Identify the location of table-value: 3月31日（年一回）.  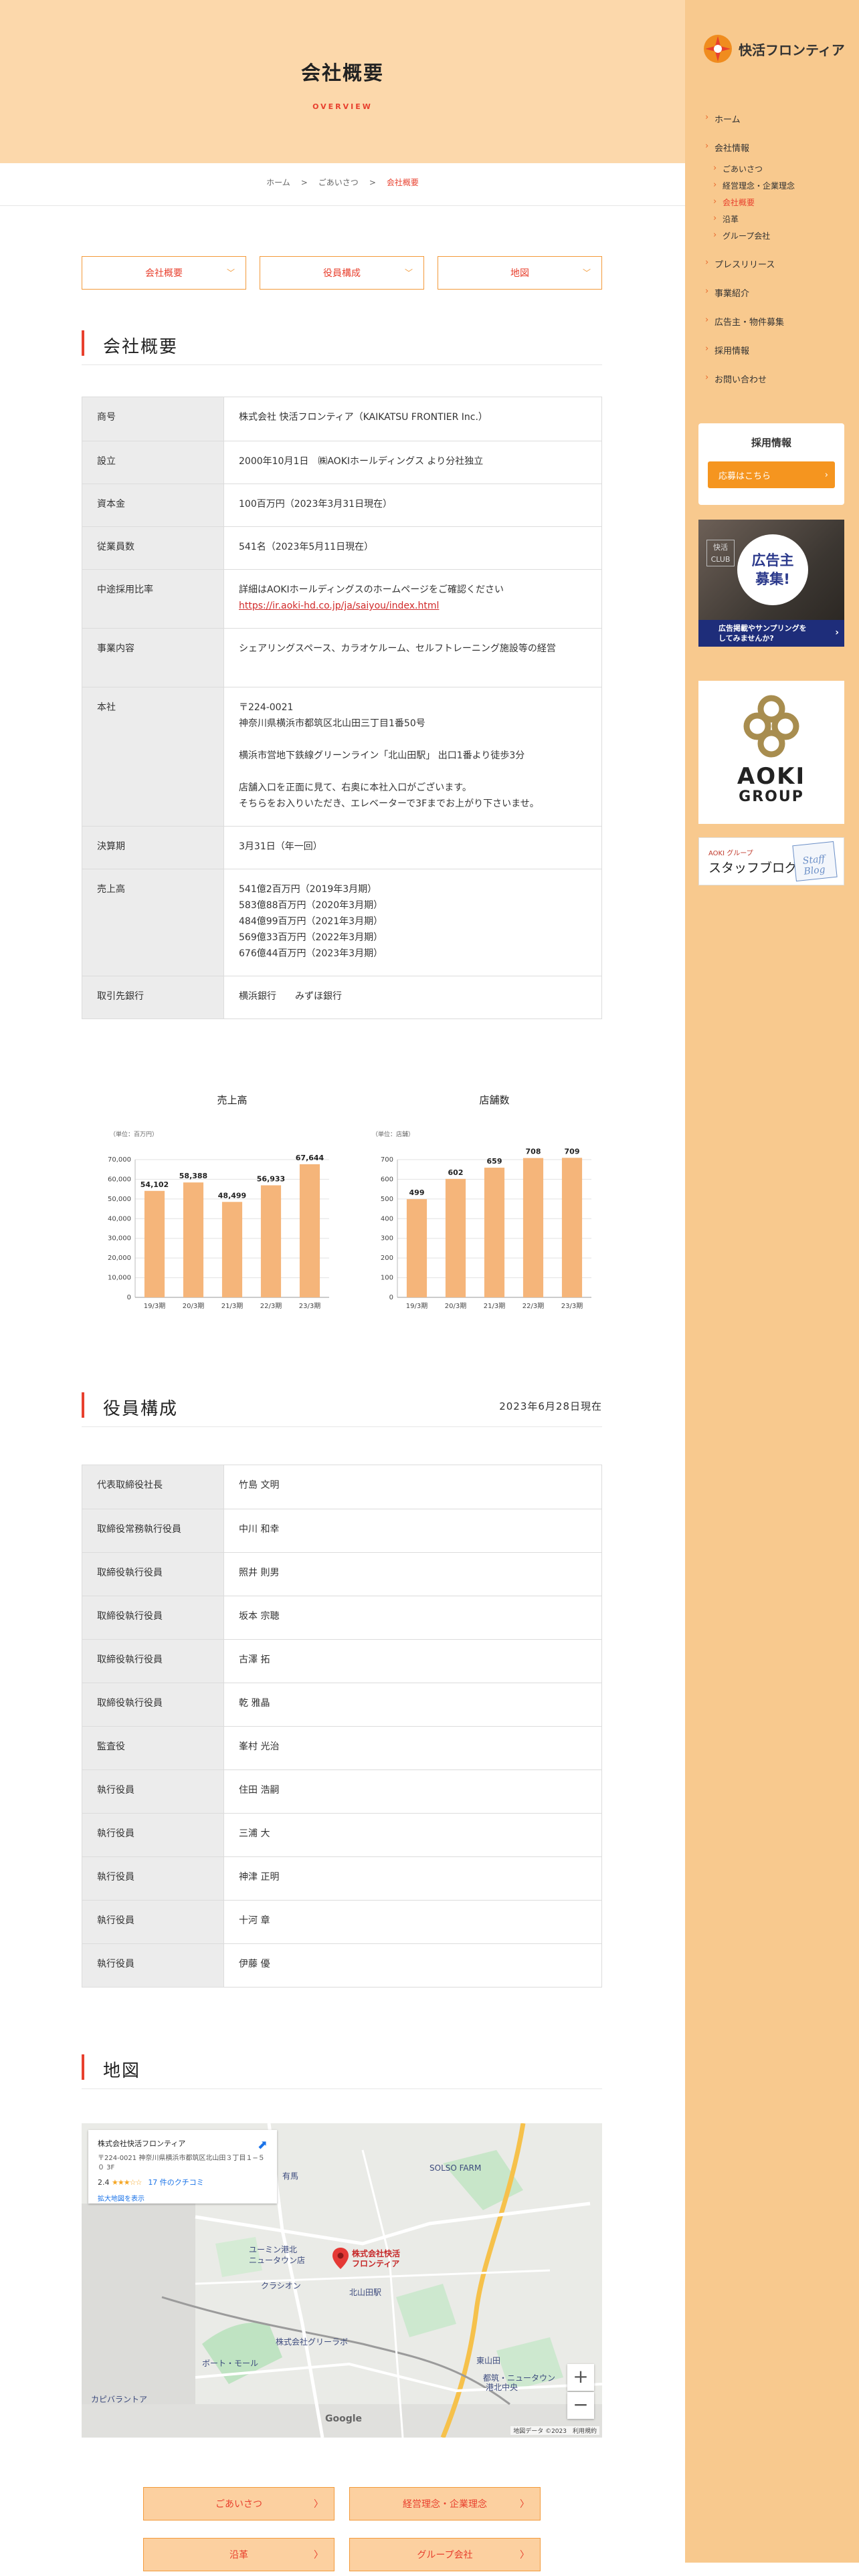
(412, 847).